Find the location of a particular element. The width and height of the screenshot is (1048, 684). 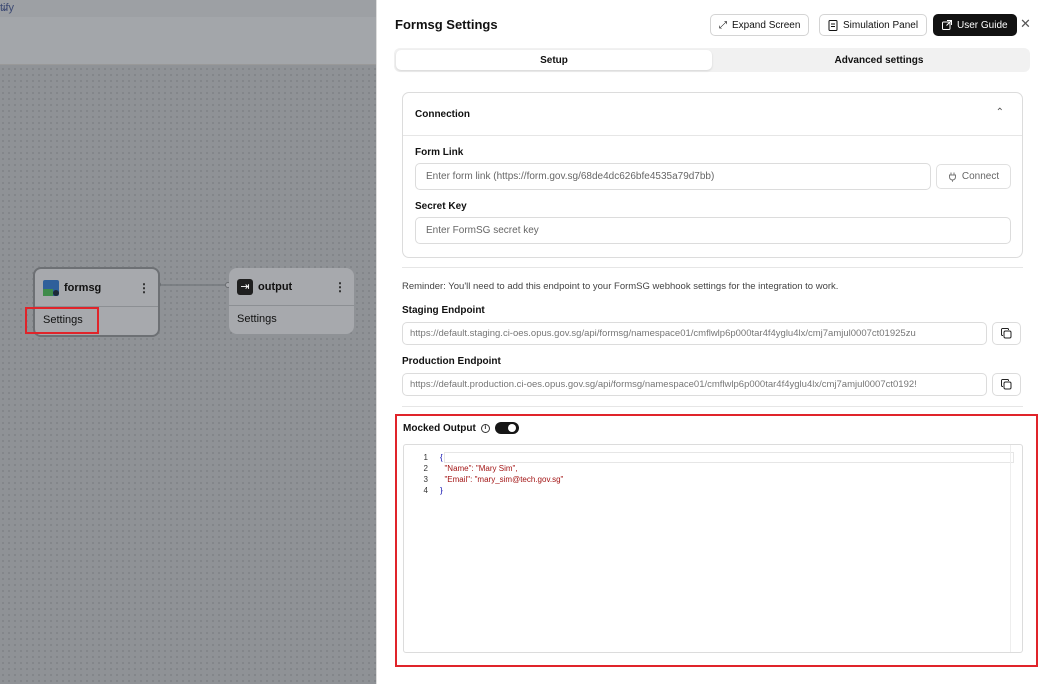

editor-scrollbar is located at coordinates (1016, 548).